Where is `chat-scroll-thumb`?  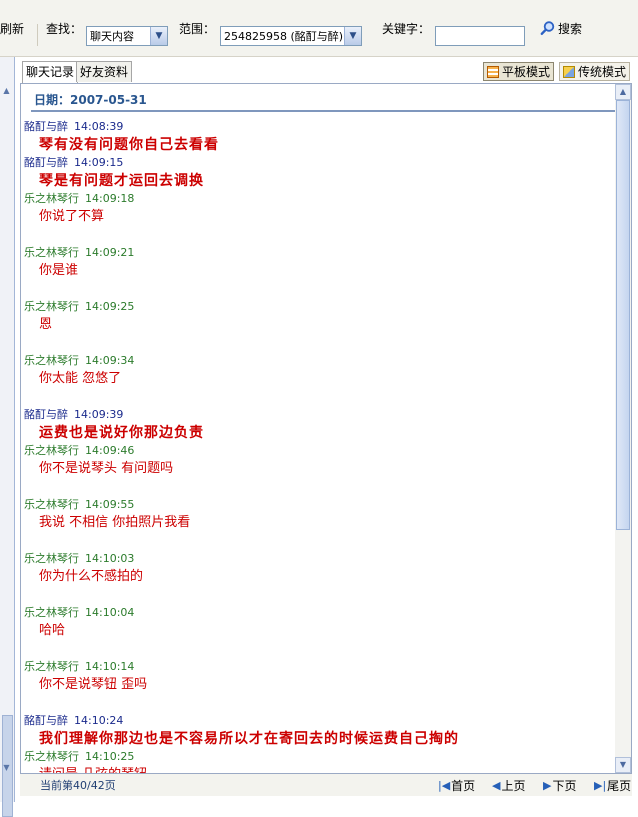
chat-scroll-thumb is located at coordinates (623, 315).